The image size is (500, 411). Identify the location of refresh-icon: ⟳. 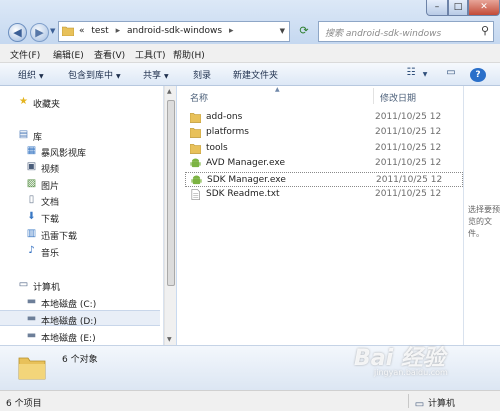
(304, 31).